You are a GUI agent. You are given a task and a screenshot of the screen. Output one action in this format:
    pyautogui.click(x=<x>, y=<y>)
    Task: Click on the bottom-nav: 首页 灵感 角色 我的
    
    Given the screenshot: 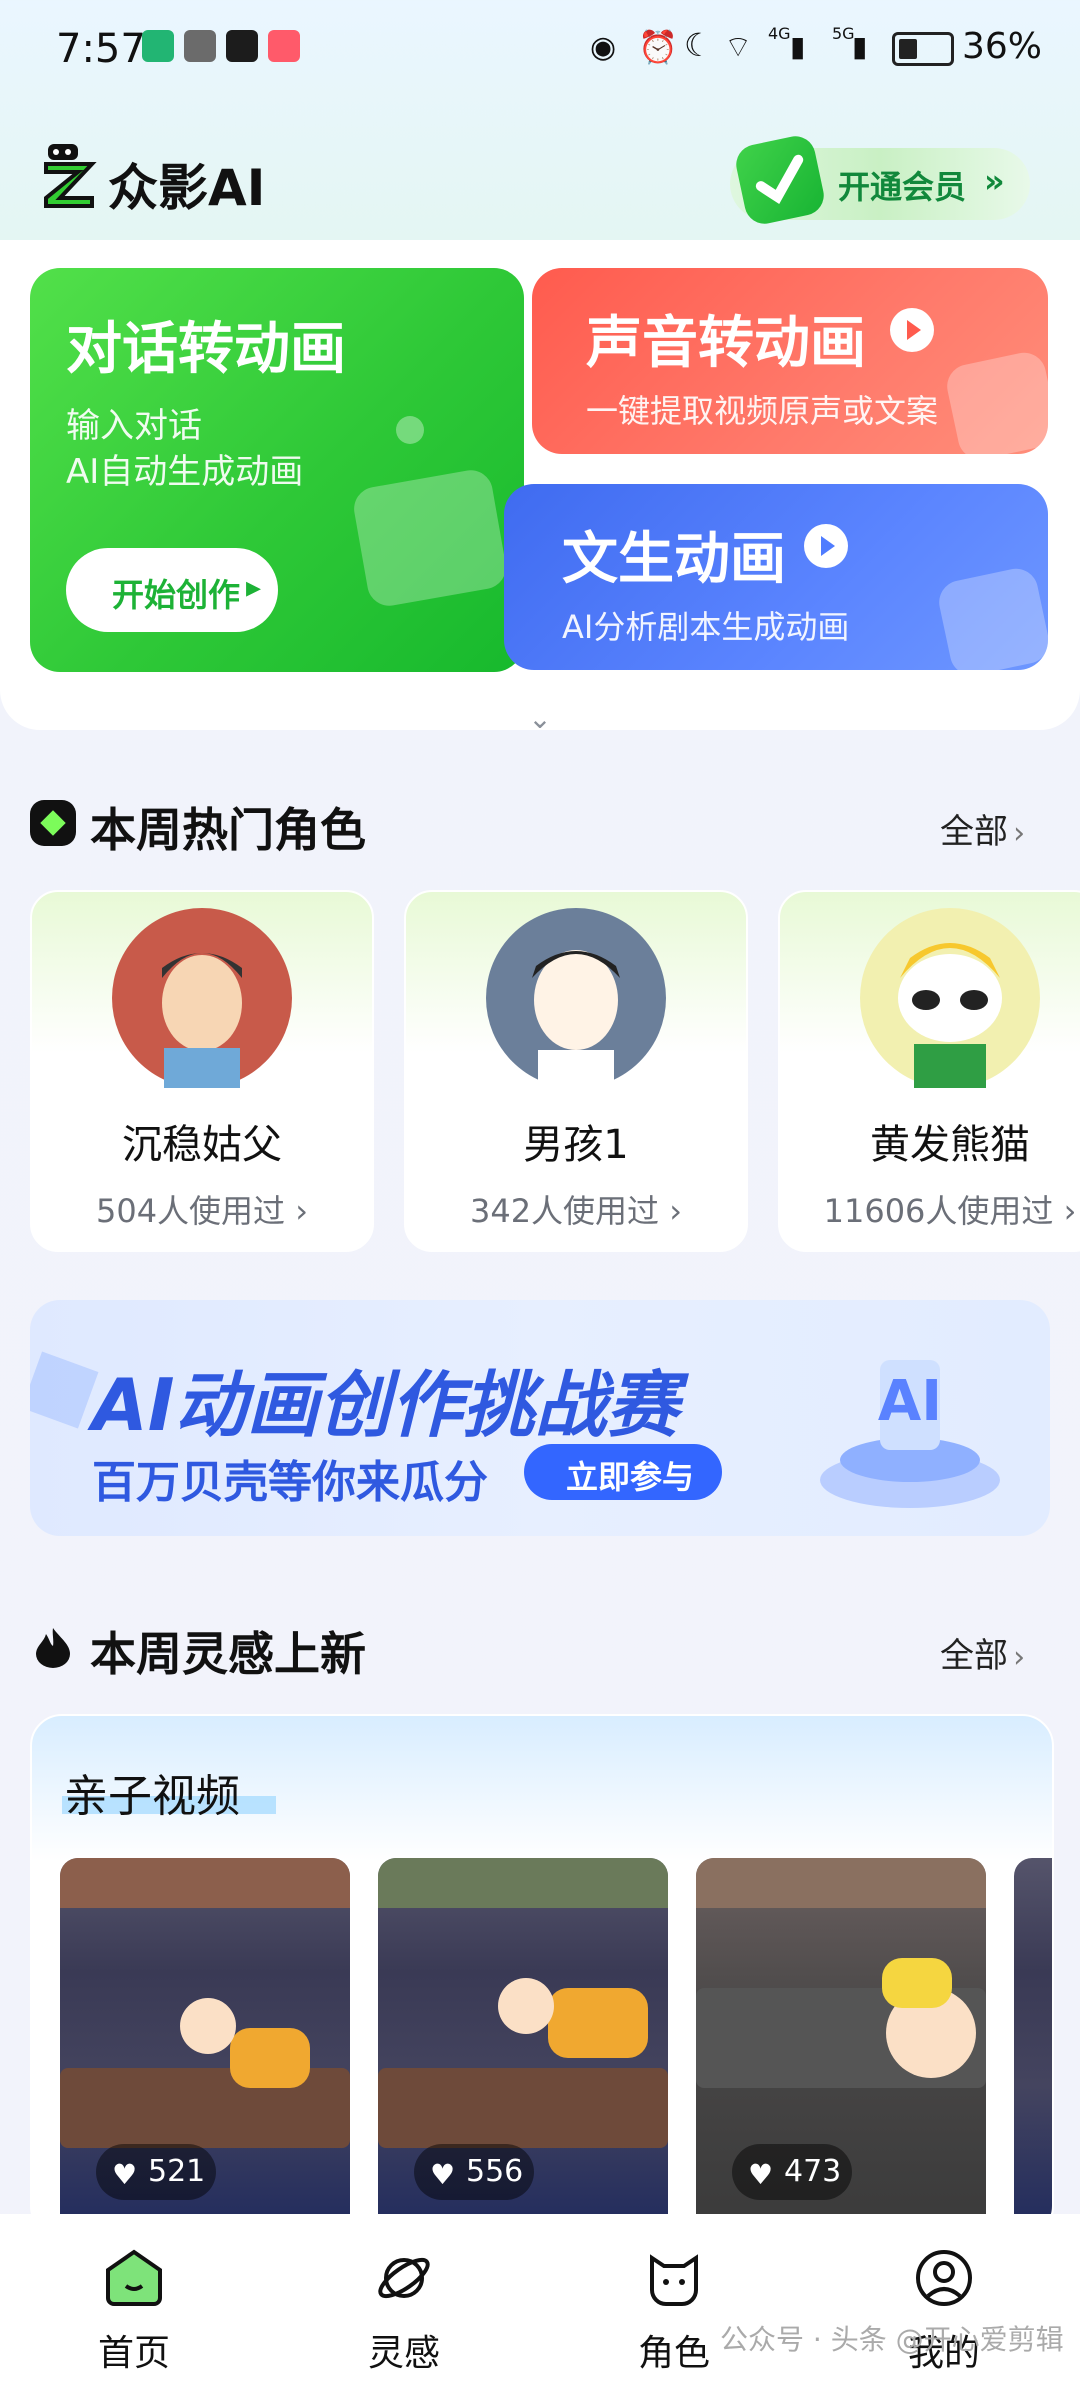 What is the action you would take?
    pyautogui.click(x=540, y=2301)
    